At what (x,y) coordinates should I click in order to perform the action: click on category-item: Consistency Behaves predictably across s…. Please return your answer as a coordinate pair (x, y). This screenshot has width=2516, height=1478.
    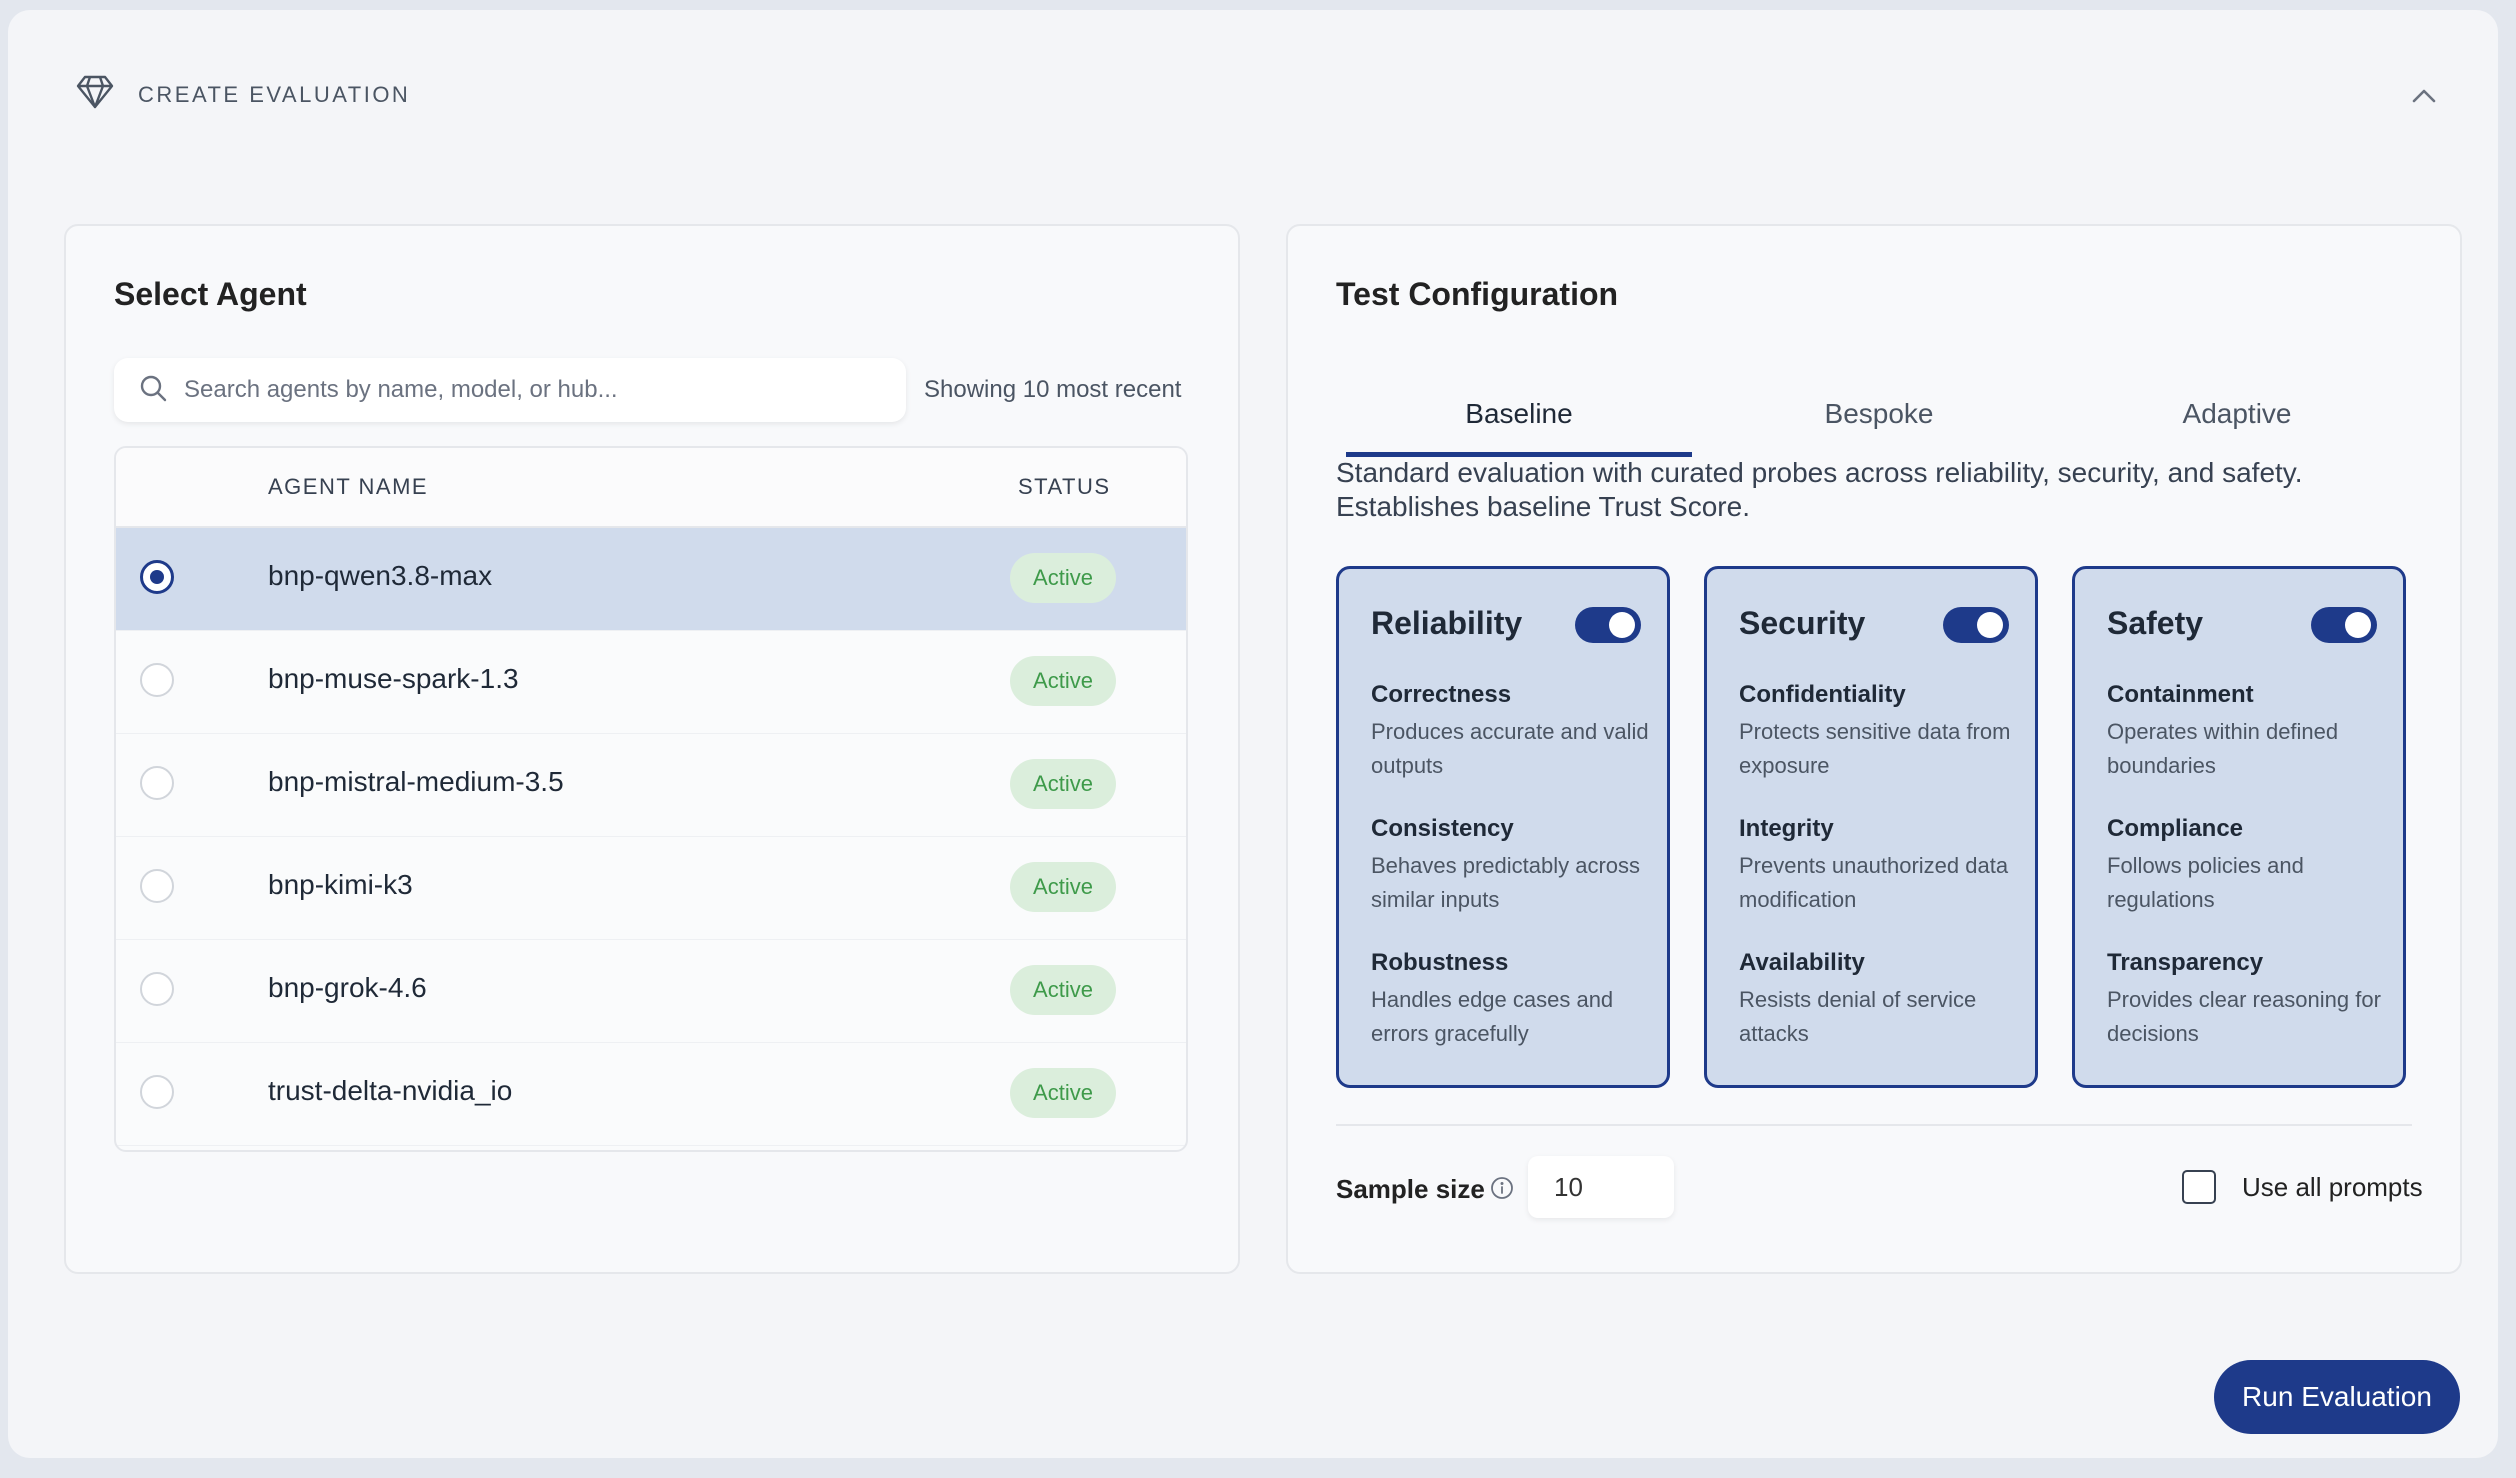
    Looking at the image, I should click on (1511, 866).